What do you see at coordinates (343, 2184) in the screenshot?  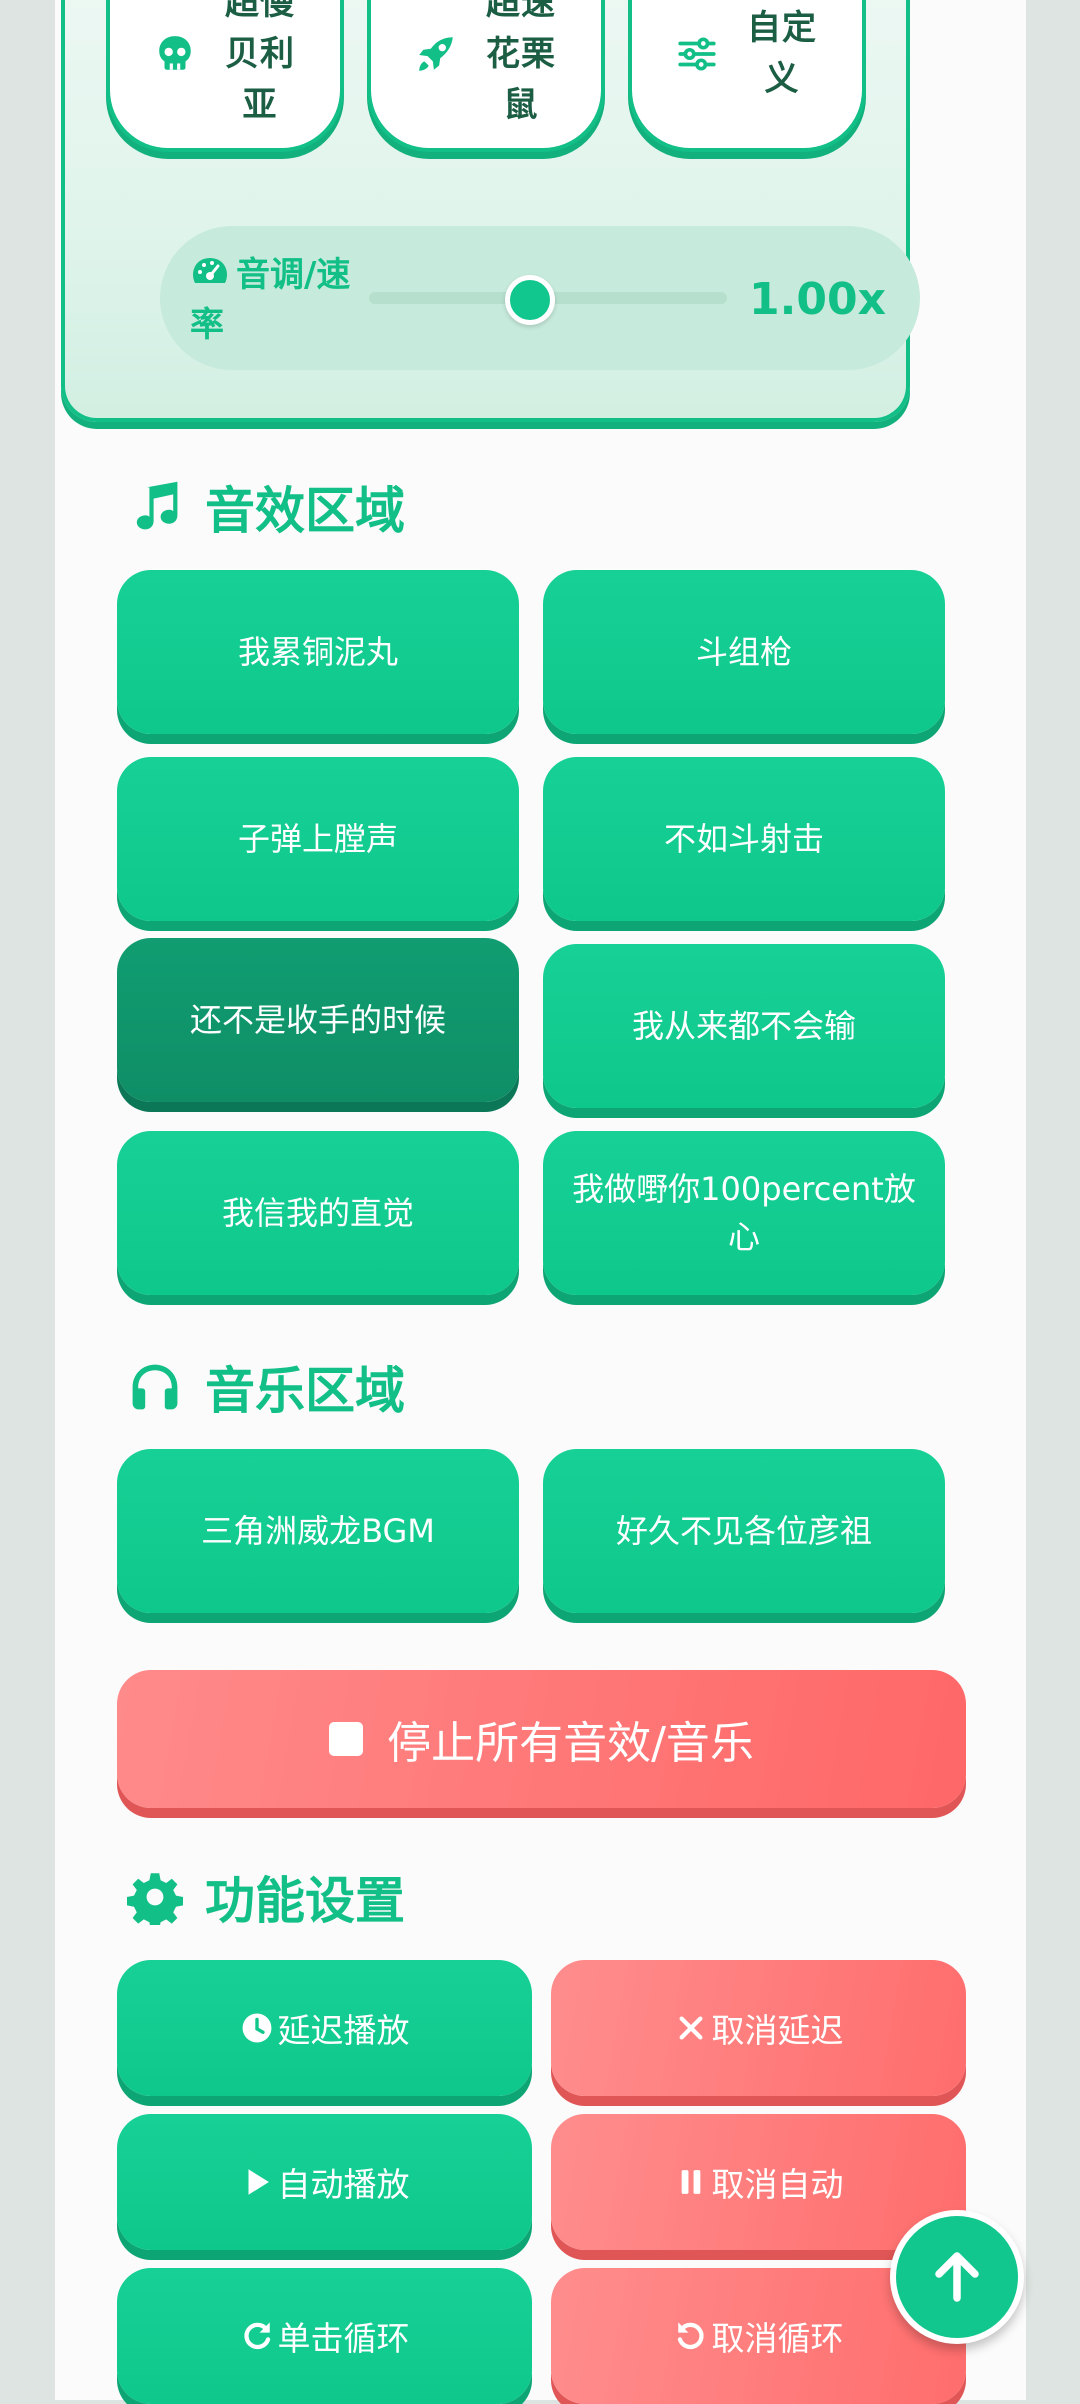 I see `auto-play-label: 自动播放` at bounding box center [343, 2184].